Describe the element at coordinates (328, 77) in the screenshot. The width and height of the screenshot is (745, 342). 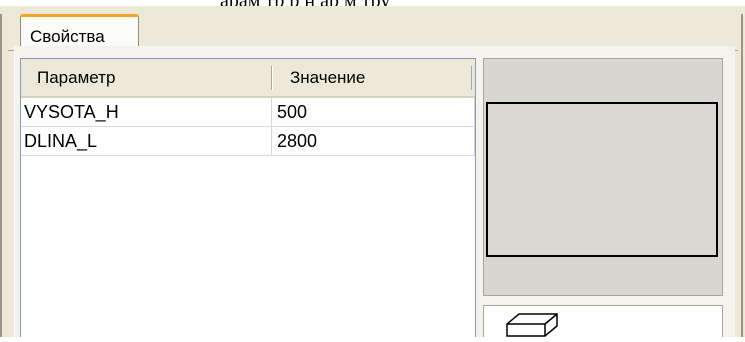
I see `column-header-value-label: Значение` at that location.